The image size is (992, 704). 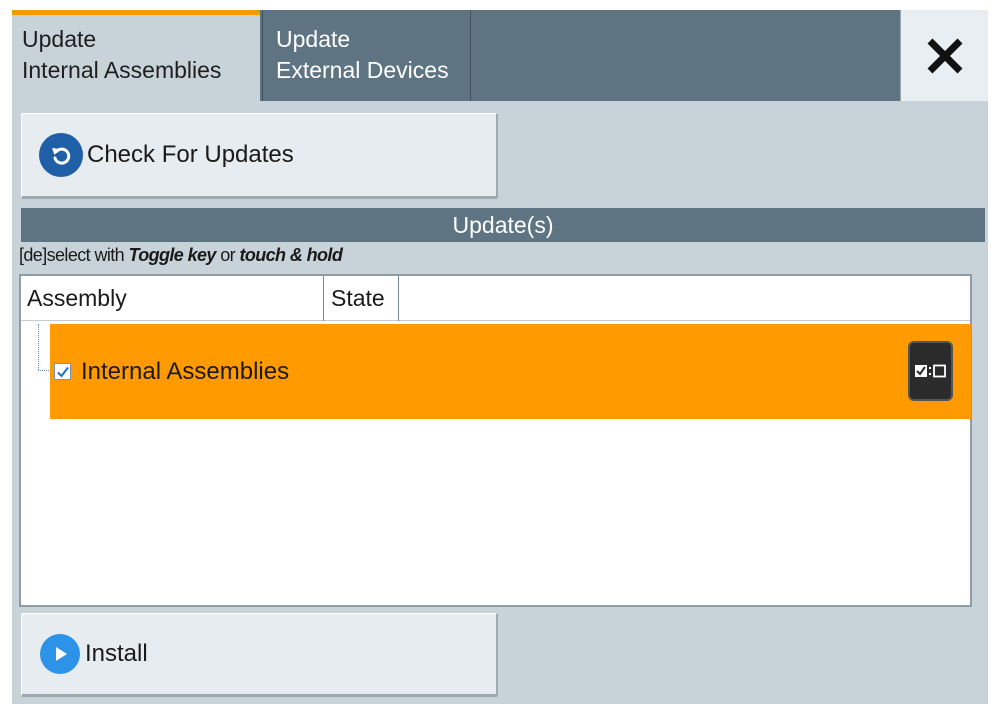 What do you see at coordinates (259, 655) in the screenshot?
I see `install-button: Install` at bounding box center [259, 655].